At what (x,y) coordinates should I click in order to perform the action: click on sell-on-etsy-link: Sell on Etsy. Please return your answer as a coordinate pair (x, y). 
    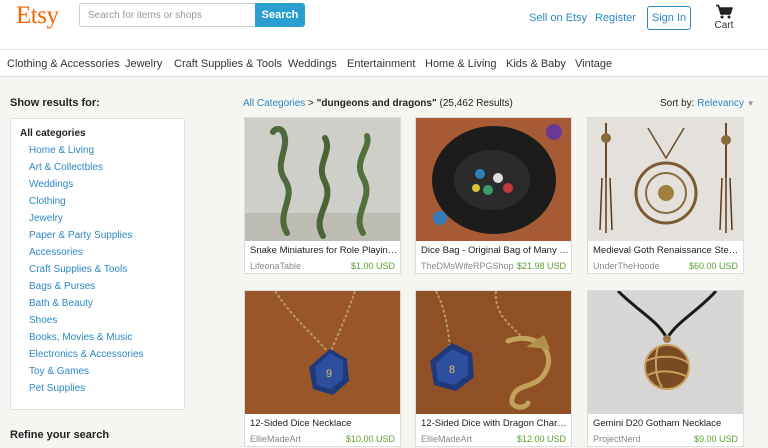
    Looking at the image, I should click on (558, 18).